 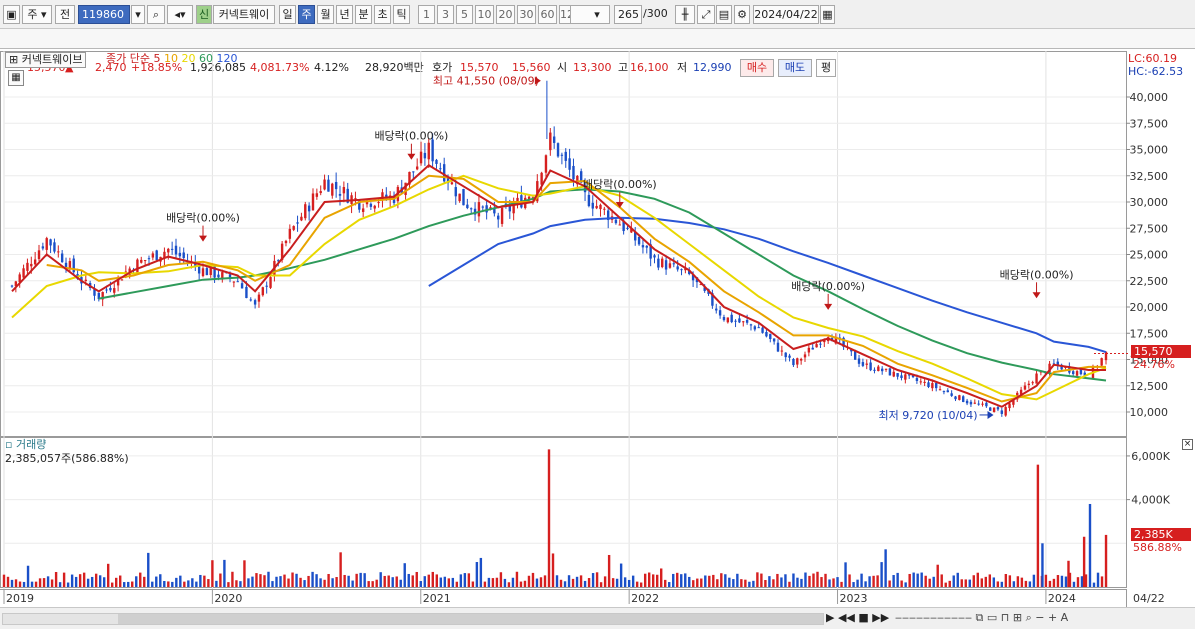 What do you see at coordinates (401, 14) in the screenshot?
I see `period-tab: 틱` at bounding box center [401, 14].